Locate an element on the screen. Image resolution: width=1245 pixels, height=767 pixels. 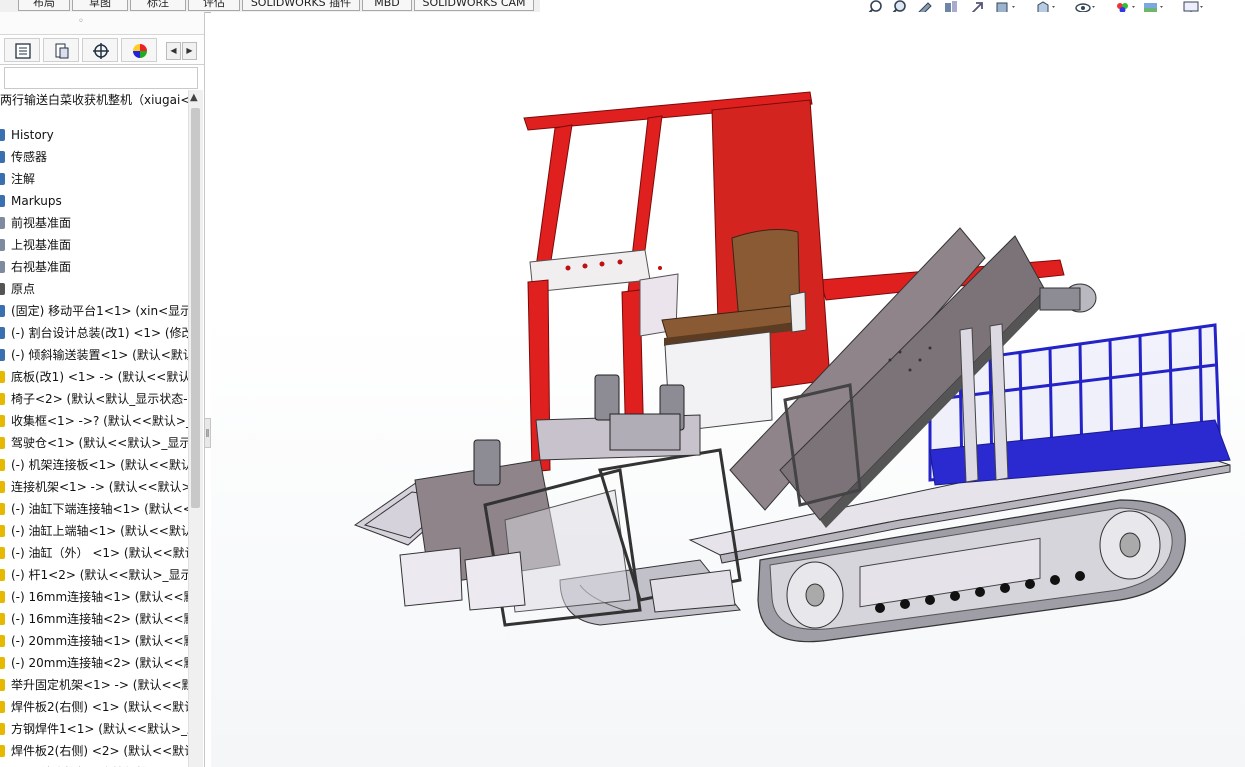
tree-item-label: 方钢焊件1<1> (默认<<默认>_显 is located at coordinates (99, 729).